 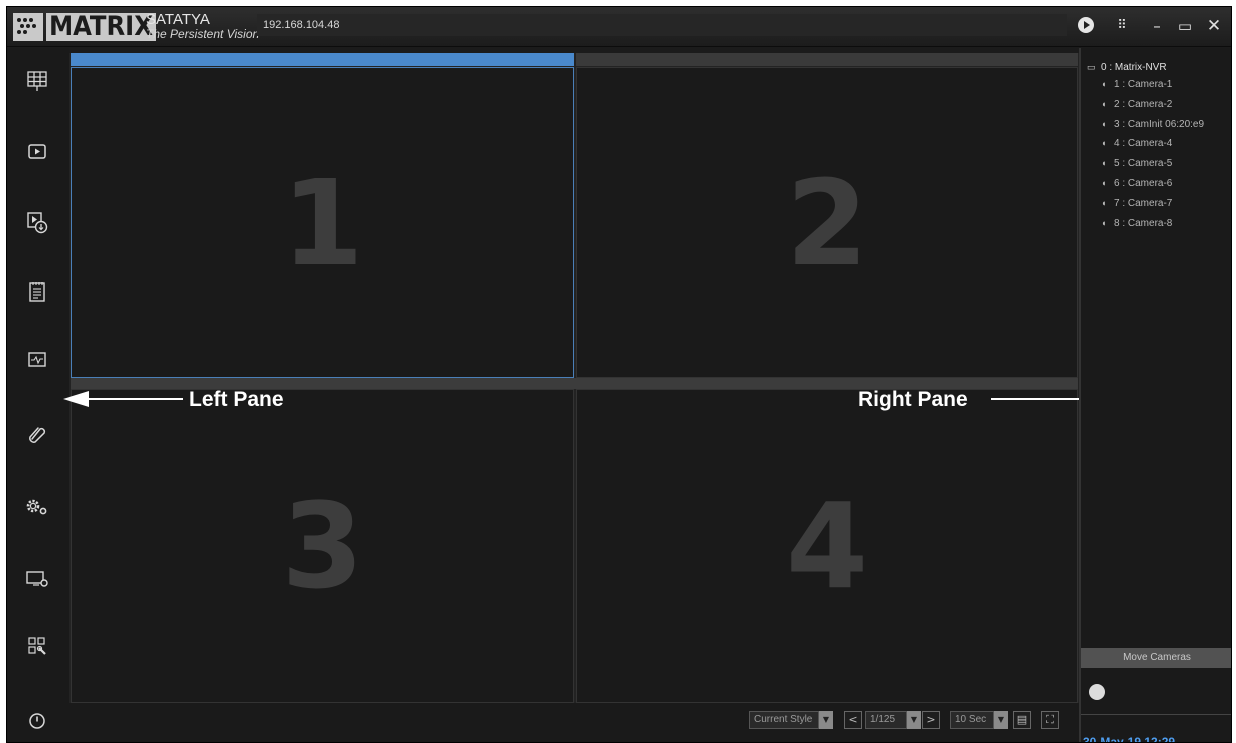 I want to click on camera-label: 6 : Camera-6, so click(x=1143, y=183).